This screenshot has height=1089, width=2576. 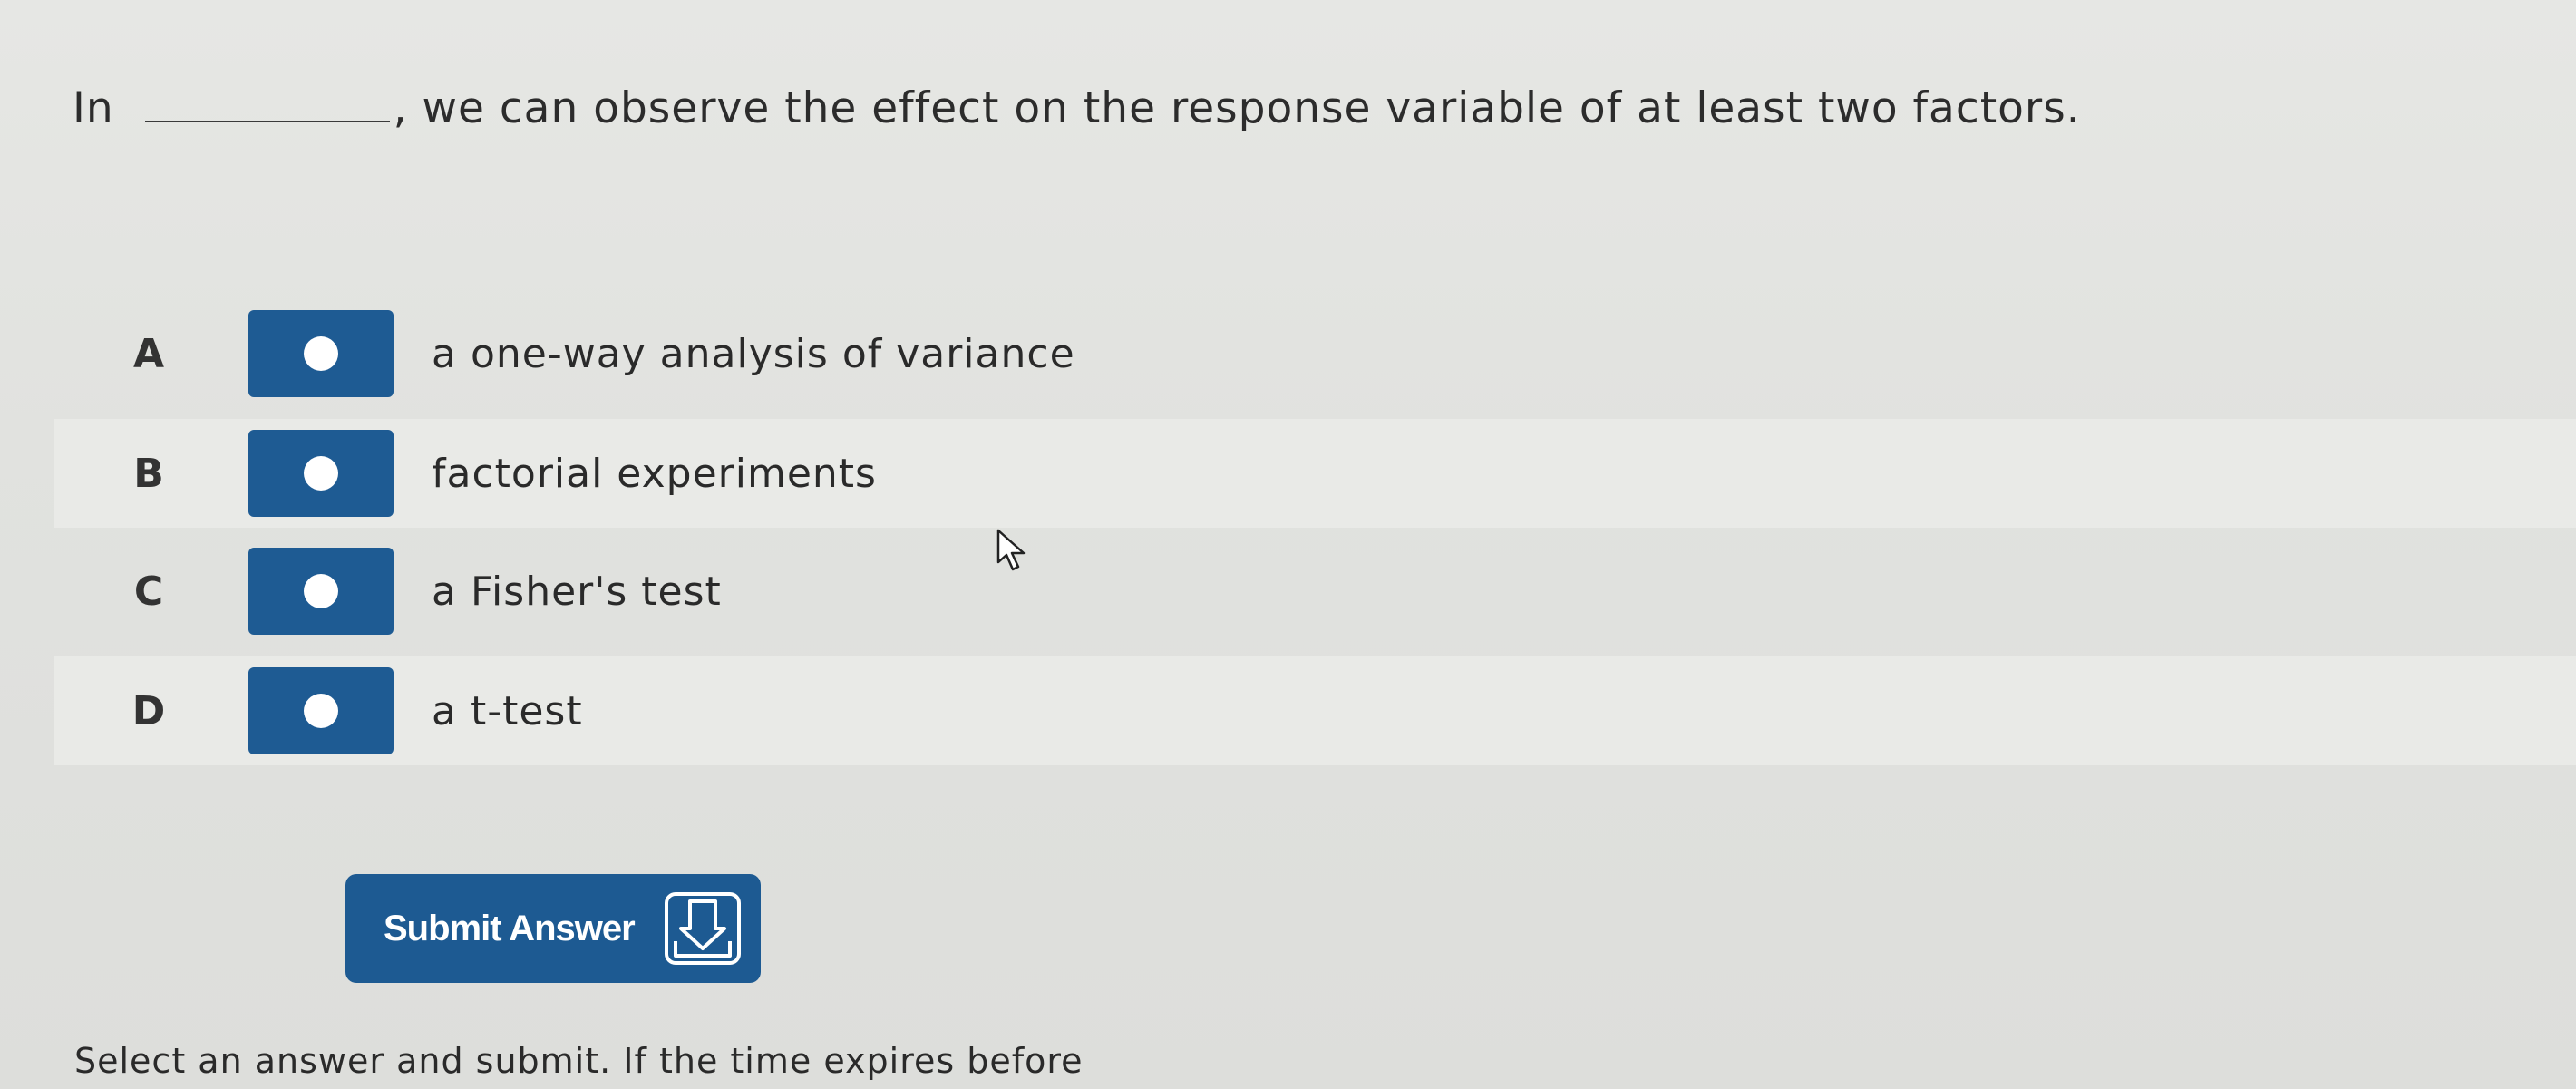 I want to click on option-letter: B, so click(x=148, y=474).